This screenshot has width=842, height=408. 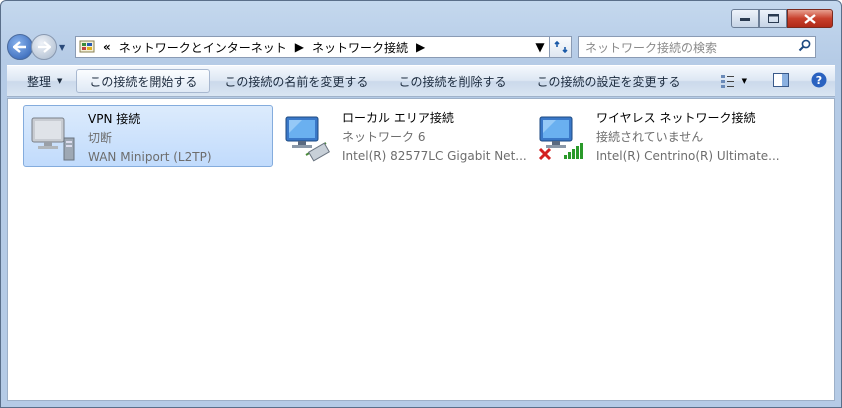 I want to click on address-overflow: «, so click(x=107, y=47).